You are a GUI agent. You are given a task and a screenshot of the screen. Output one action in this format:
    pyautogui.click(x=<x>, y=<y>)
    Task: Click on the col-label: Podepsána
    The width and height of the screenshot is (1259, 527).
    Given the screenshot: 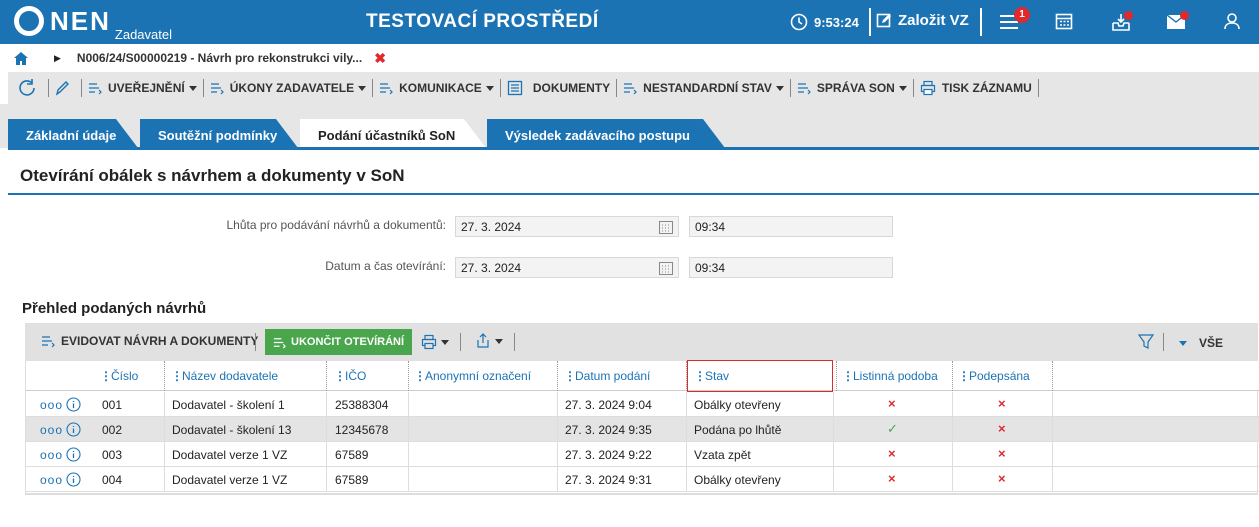 What is the action you would take?
    pyautogui.click(x=999, y=376)
    